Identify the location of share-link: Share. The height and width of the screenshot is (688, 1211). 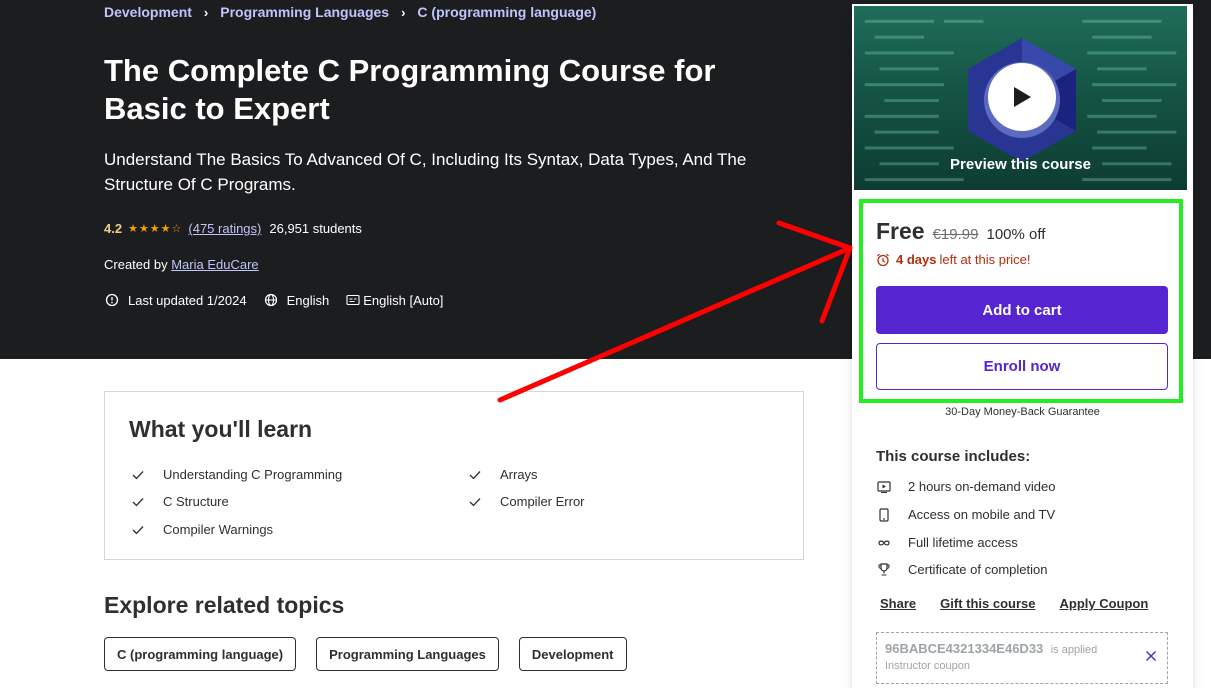
(898, 603).